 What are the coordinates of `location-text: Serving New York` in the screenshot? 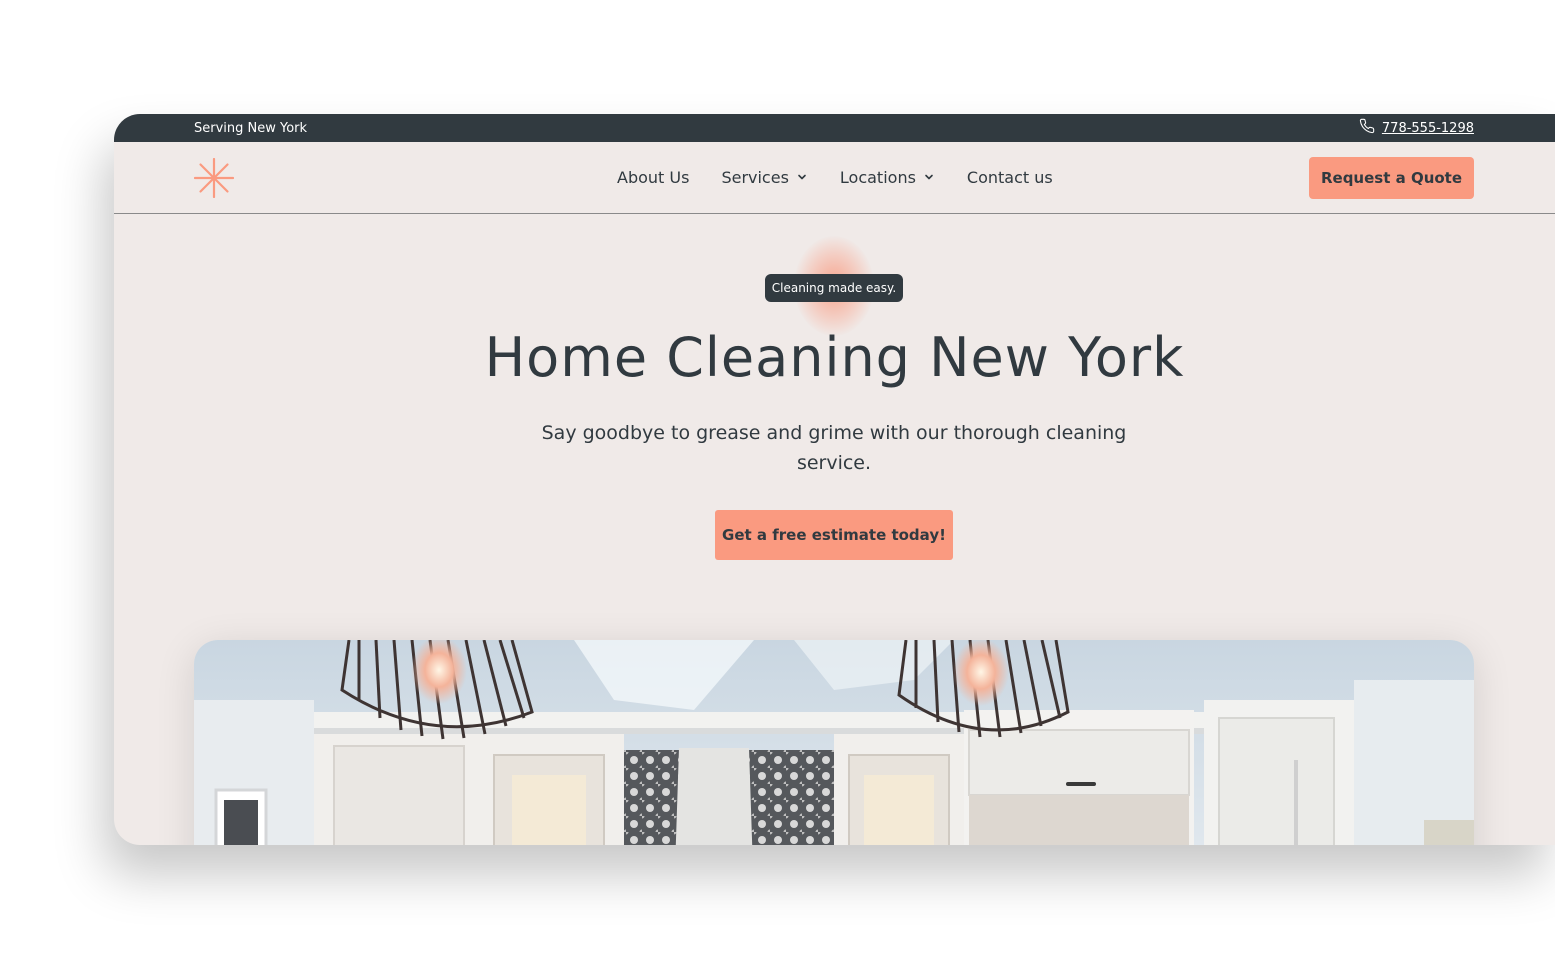 It's located at (251, 128).